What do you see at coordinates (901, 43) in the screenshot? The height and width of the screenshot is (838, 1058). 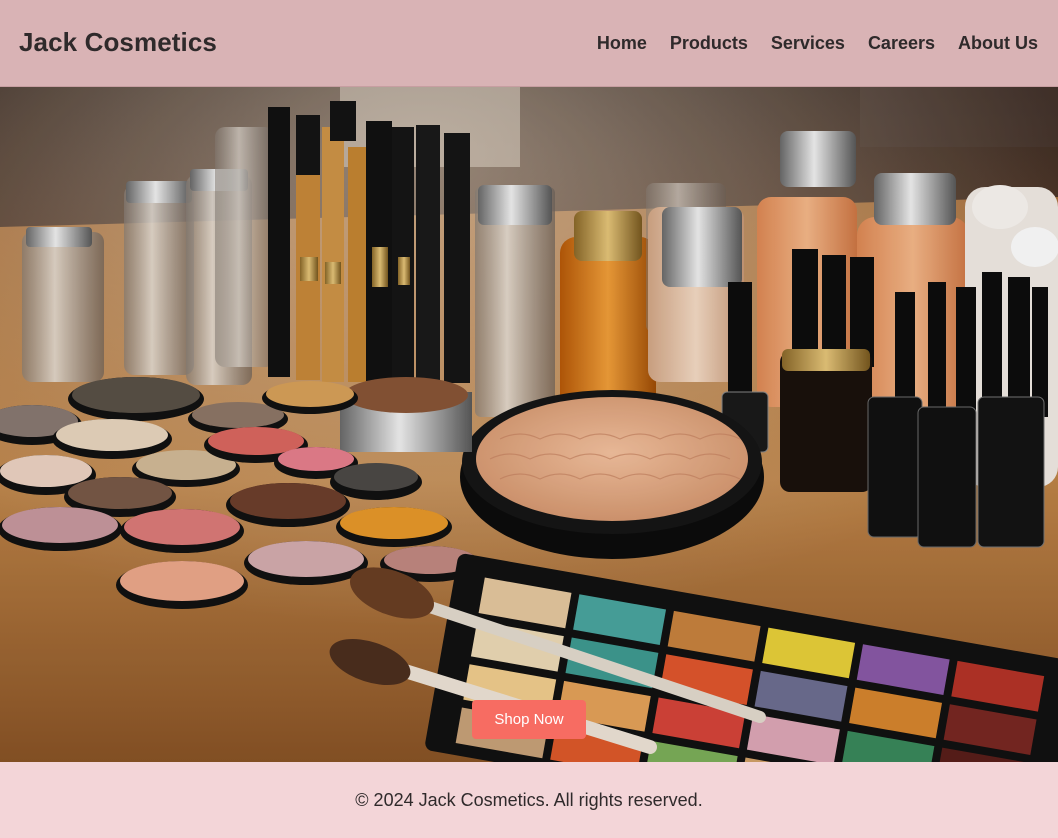 I see `nav-link-careers: Careers` at bounding box center [901, 43].